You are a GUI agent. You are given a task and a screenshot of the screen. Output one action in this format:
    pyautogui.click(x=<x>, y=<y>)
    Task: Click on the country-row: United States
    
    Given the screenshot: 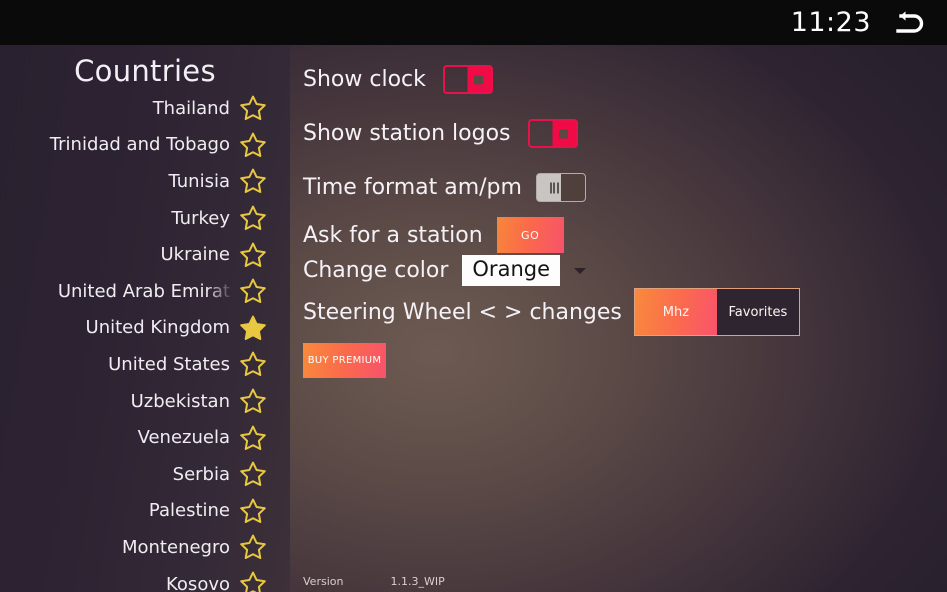 What is the action you would take?
    pyautogui.click(x=145, y=364)
    